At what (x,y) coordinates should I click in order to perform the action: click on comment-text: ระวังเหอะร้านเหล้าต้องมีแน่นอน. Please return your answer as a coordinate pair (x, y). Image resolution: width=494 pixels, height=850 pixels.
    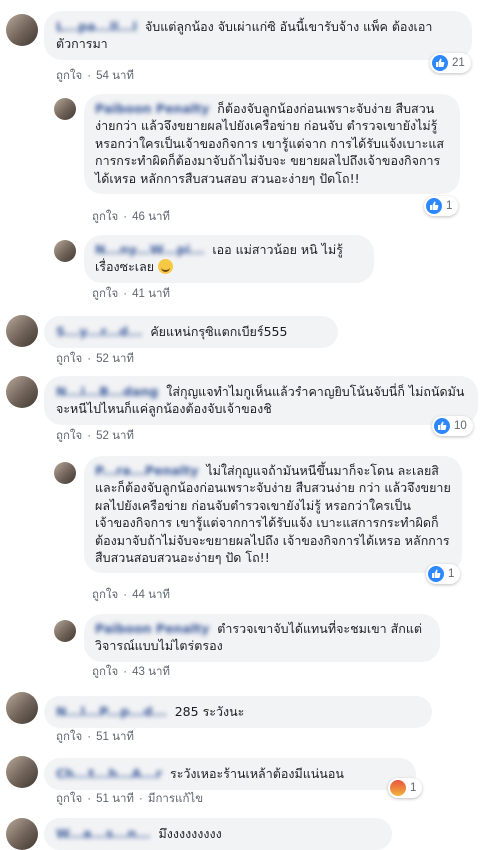
    Looking at the image, I should click on (256, 773).